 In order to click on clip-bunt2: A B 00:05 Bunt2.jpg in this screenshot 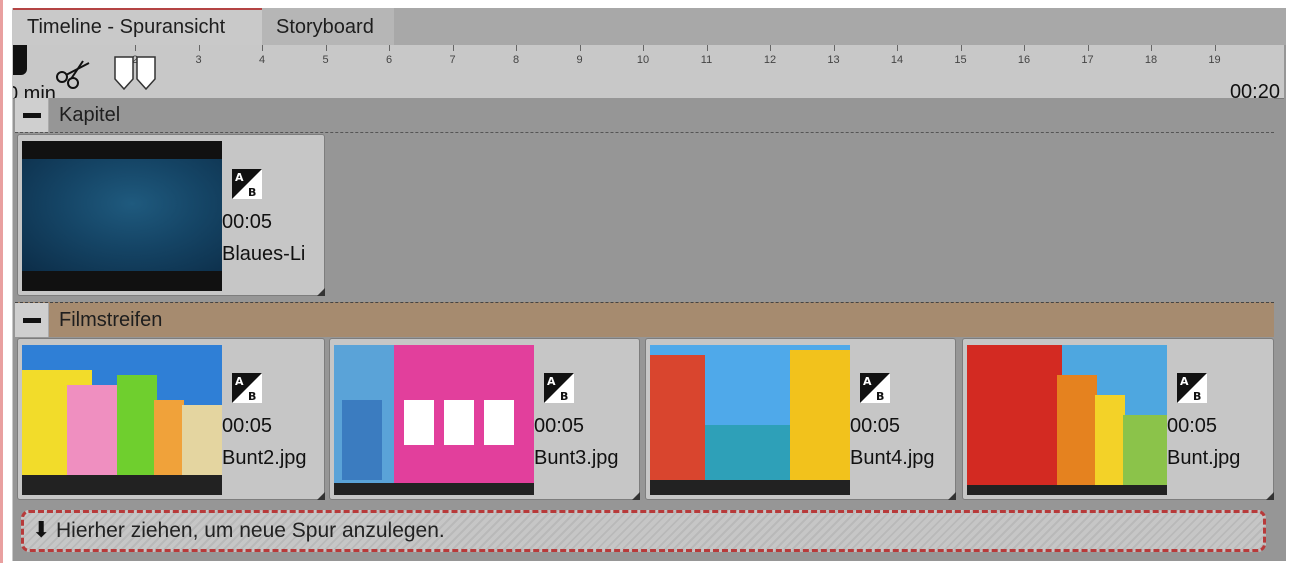, I will do `click(171, 419)`.